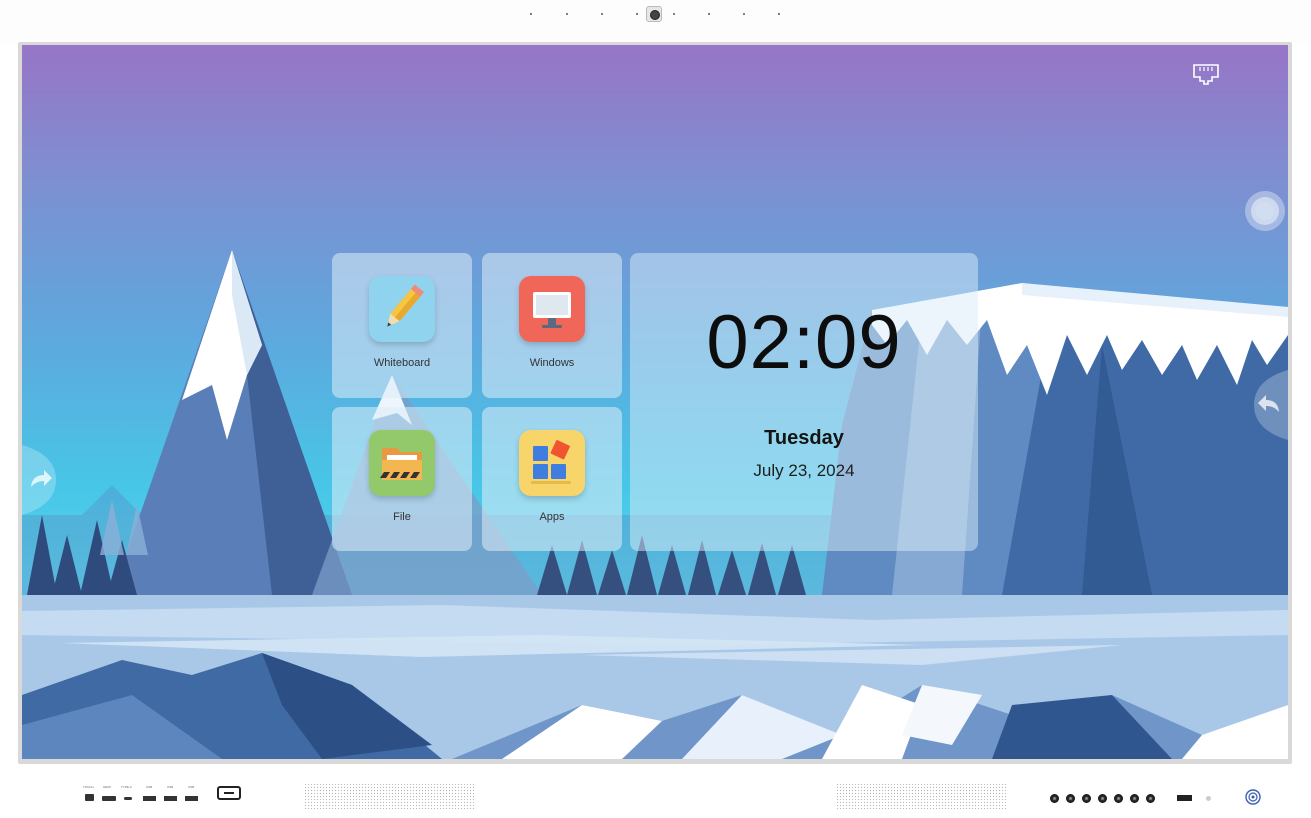 This screenshot has height=818, width=1311. I want to click on hdmi-port, so click(109, 798).